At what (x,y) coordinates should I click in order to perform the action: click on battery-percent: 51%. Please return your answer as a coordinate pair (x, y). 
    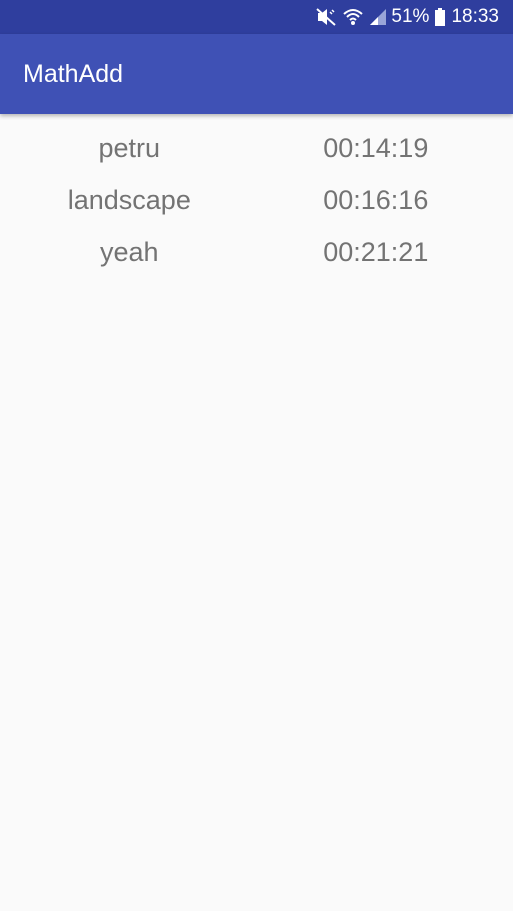
    Looking at the image, I should click on (410, 16).